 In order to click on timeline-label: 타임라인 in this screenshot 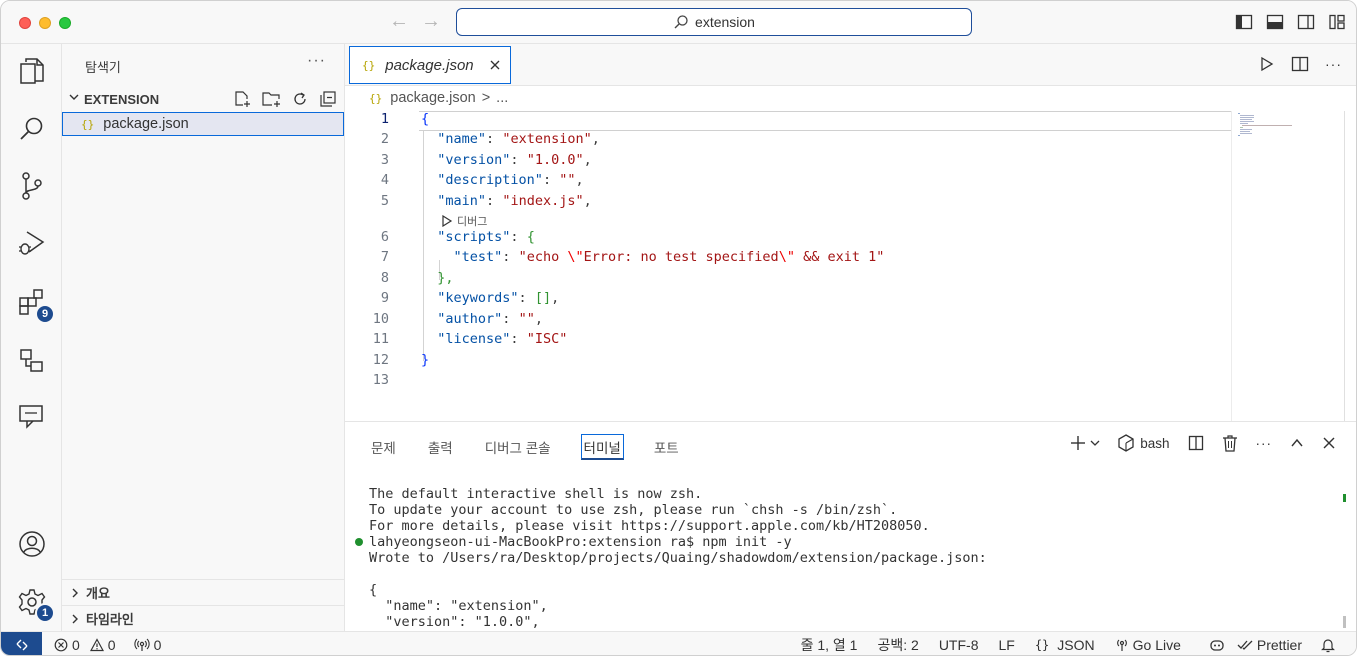, I will do `click(110, 619)`.